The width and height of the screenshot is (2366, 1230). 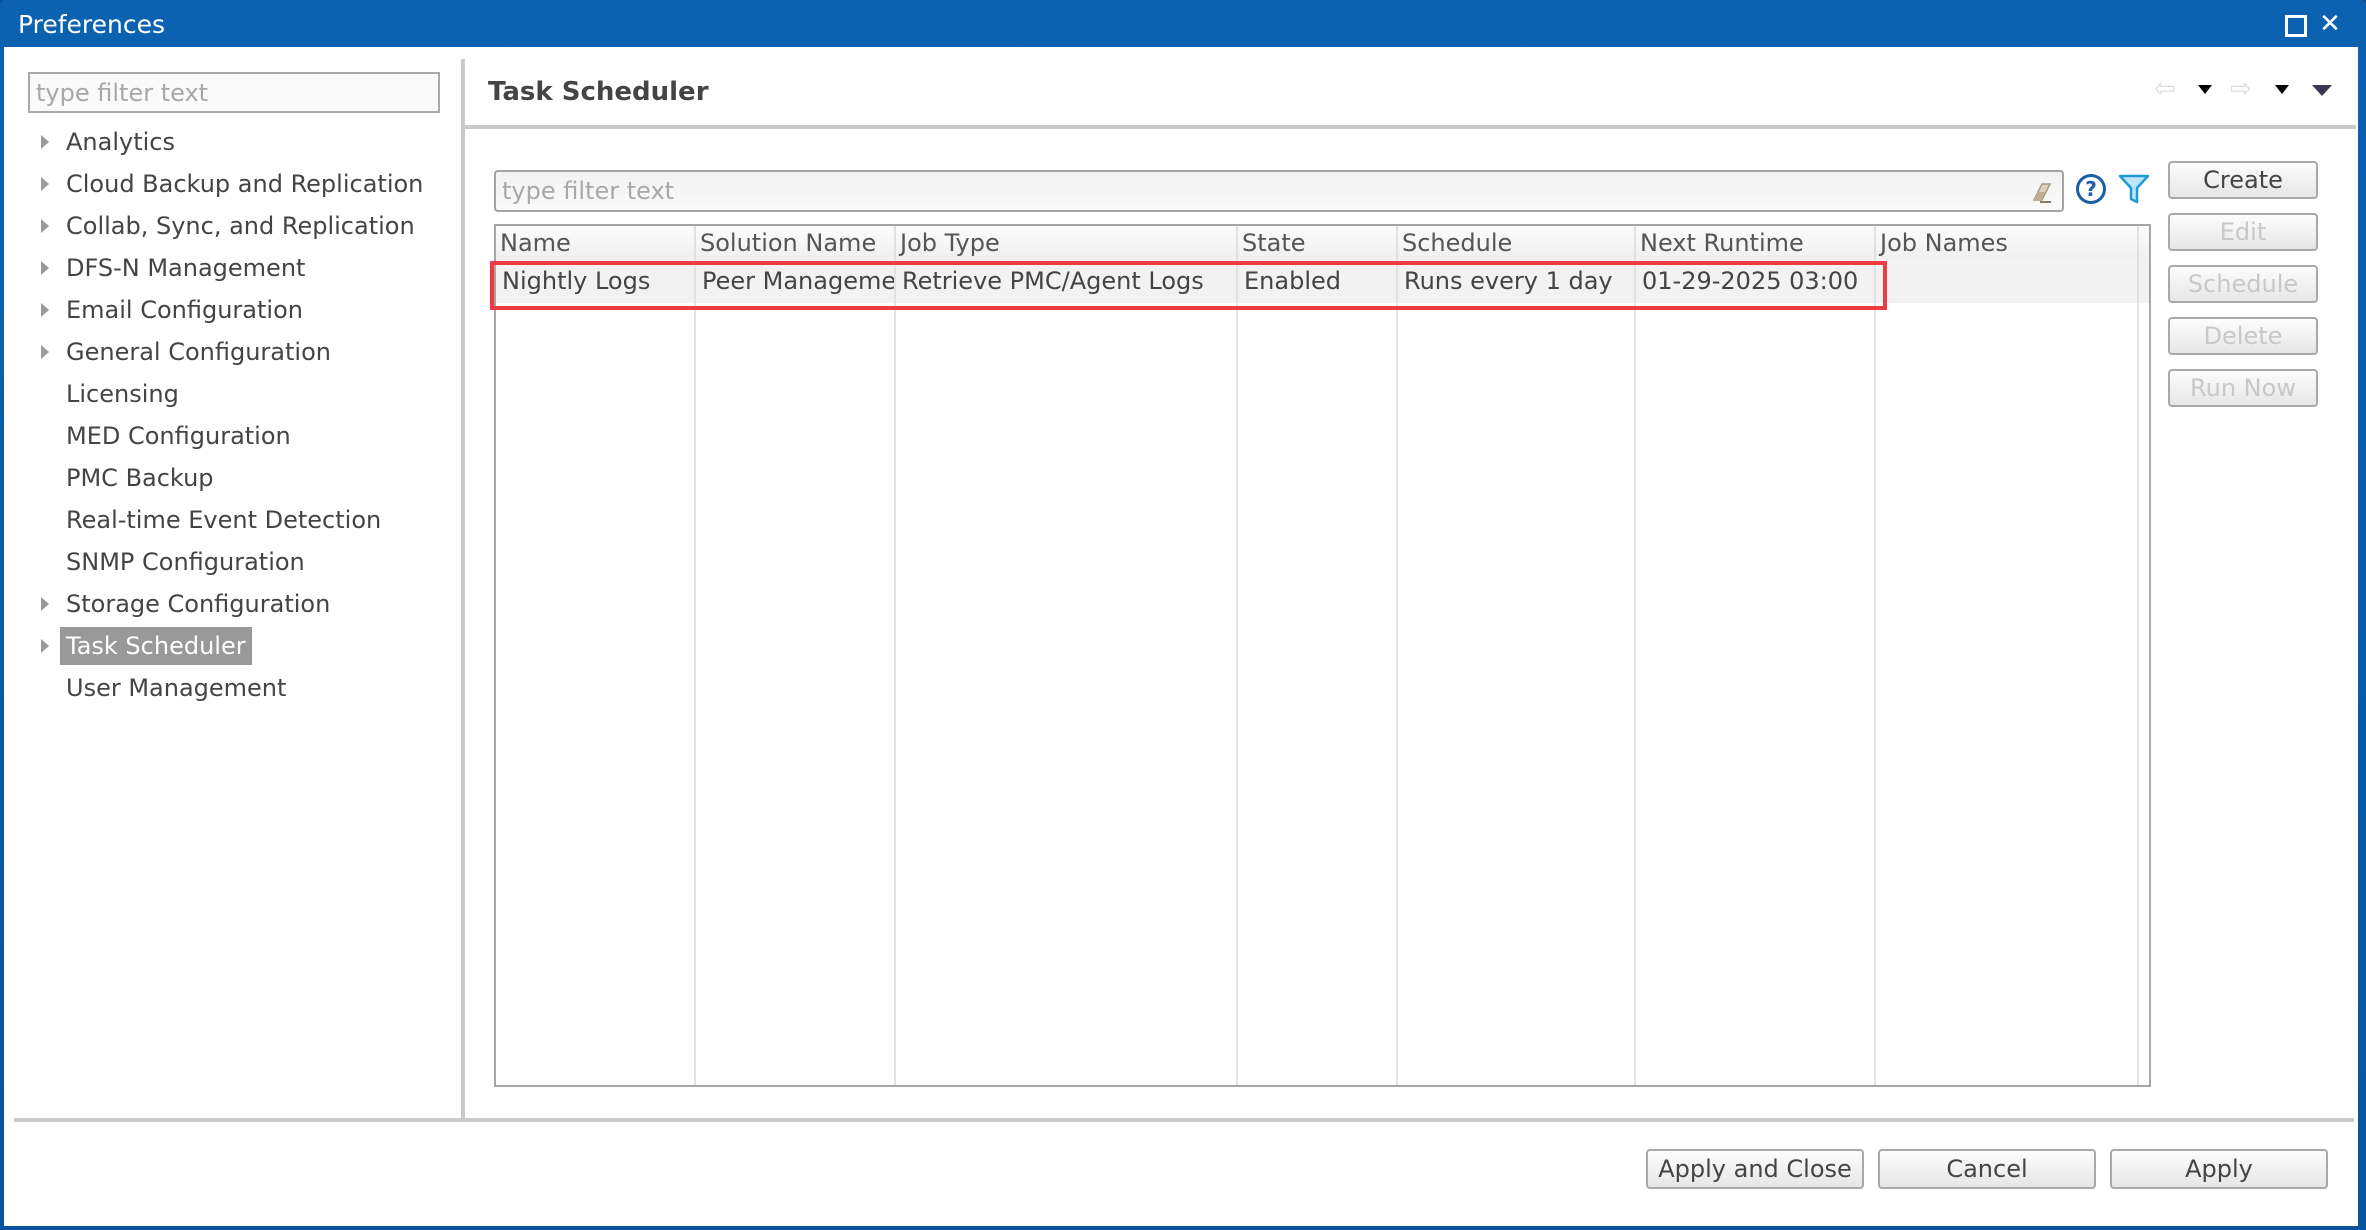 What do you see at coordinates (231, 142) in the screenshot?
I see `tree-item-analytics: Analytics` at bounding box center [231, 142].